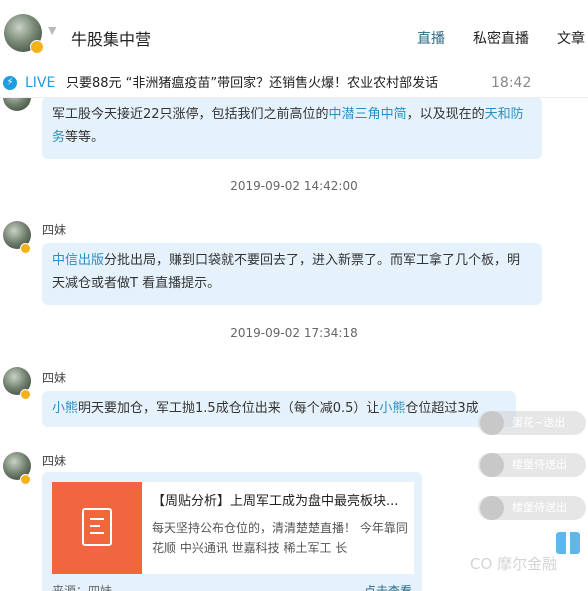  I want to click on ticker-time: 18:42, so click(511, 83).